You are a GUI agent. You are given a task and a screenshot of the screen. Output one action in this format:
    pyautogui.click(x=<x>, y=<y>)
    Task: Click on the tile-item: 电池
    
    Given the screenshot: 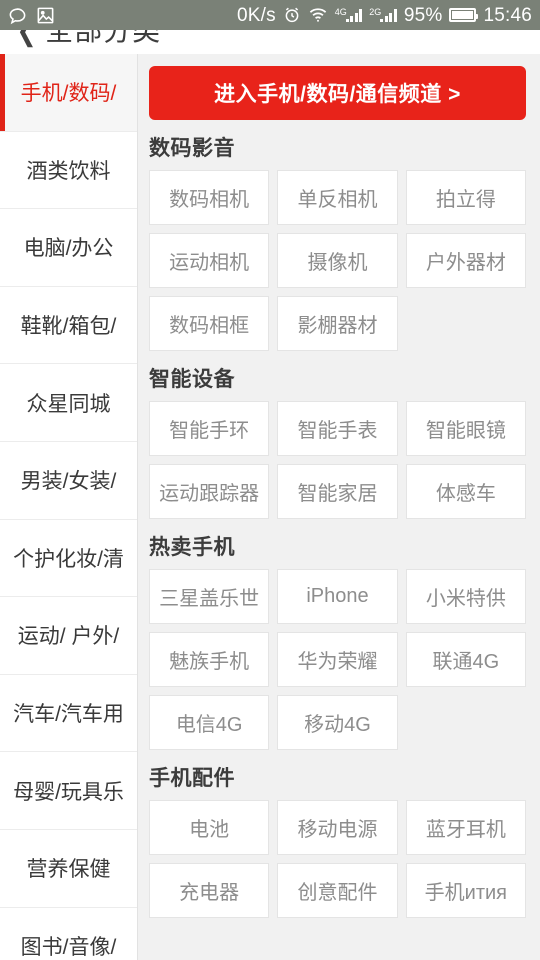 What is the action you would take?
    pyautogui.click(x=209, y=827)
    